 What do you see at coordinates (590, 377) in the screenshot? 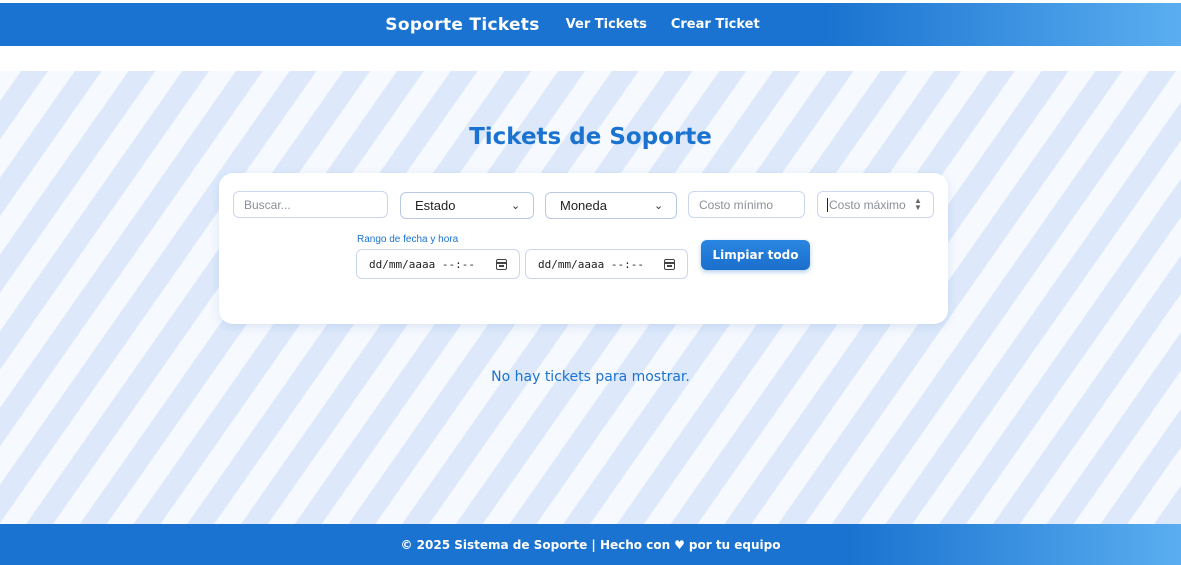
I see `empty-state-message: No hay tickets para mostrar.` at bounding box center [590, 377].